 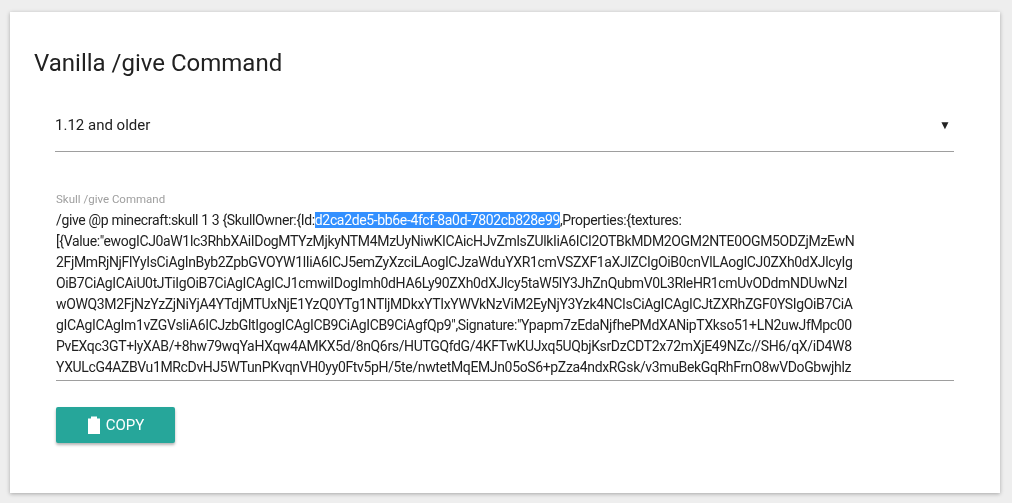 I want to click on clipboard-icon, so click(x=93, y=425).